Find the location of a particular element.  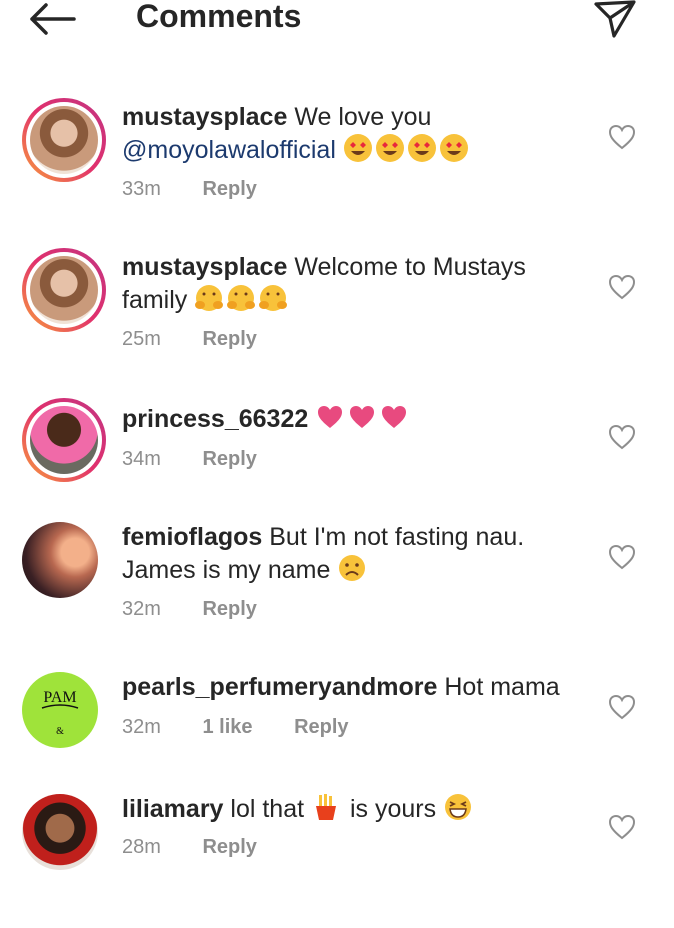

comment-username: femioflagos is located at coordinates (192, 537).